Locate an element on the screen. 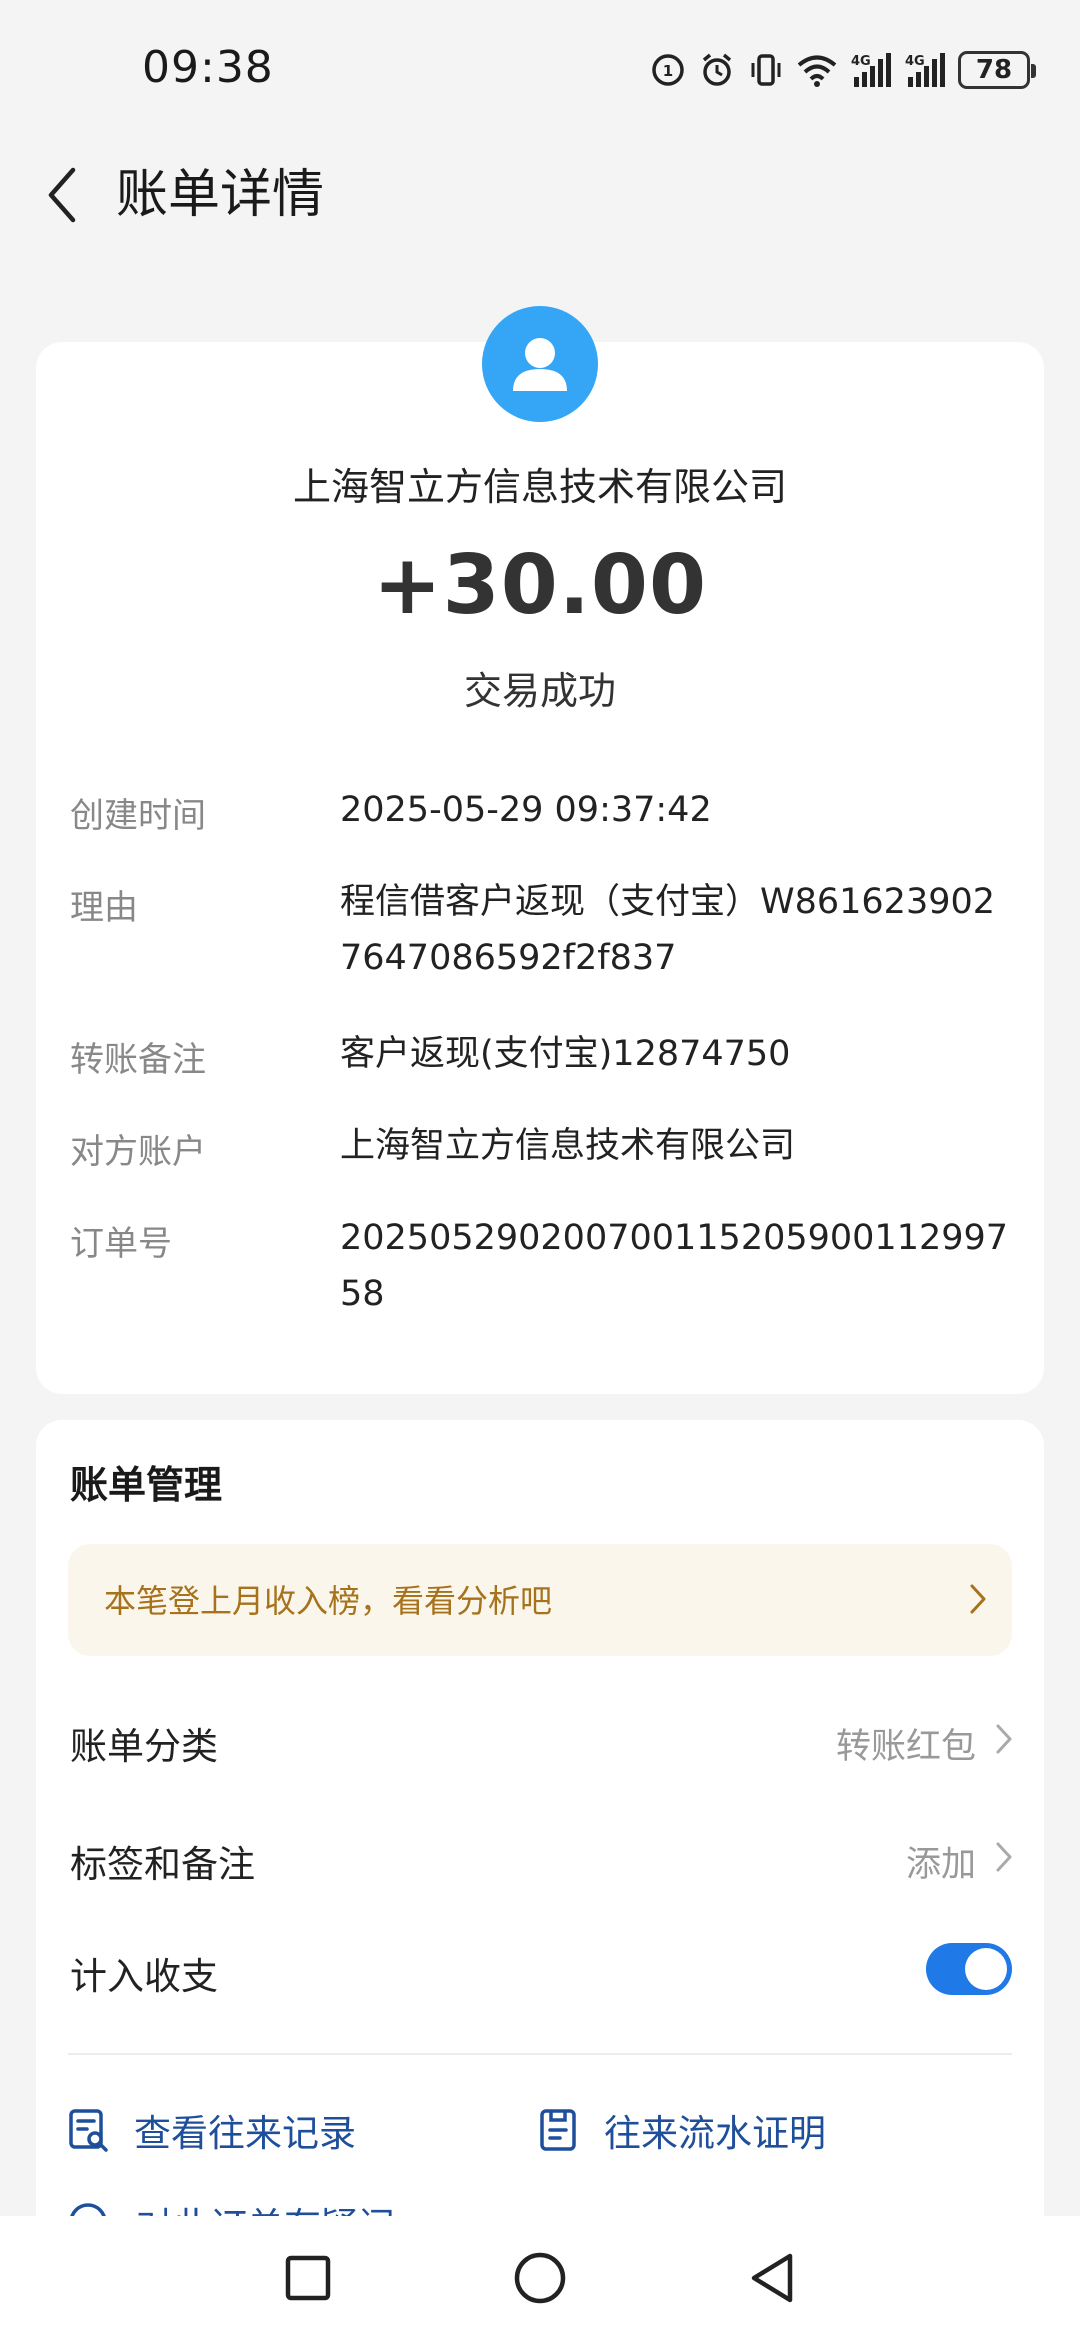 The height and width of the screenshot is (2340, 1080). record-search-icon is located at coordinates (88, 2130).